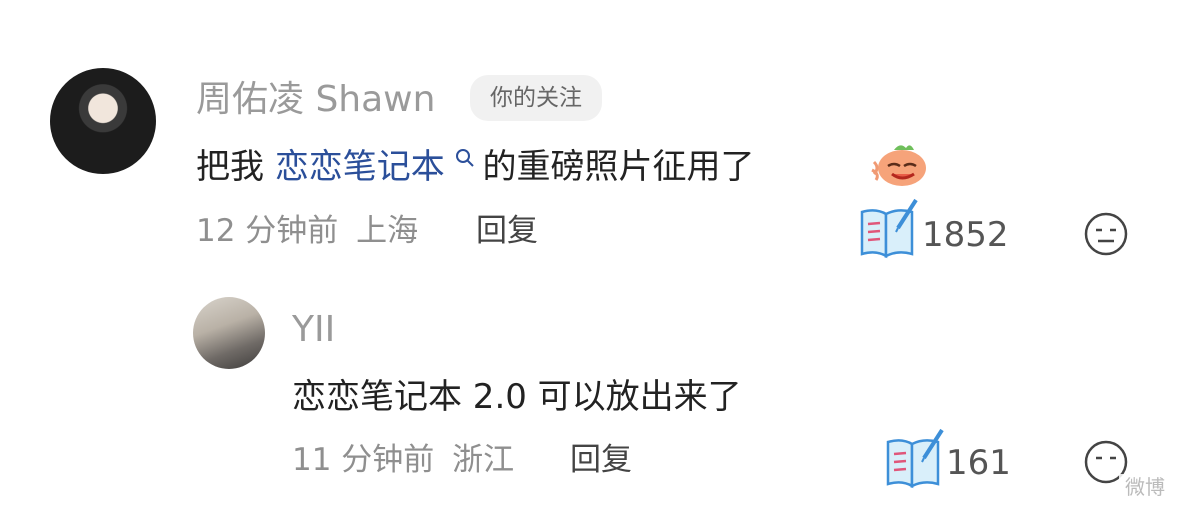  I want to click on reply-meta: 11 分钟前 浙江, so click(403, 460).